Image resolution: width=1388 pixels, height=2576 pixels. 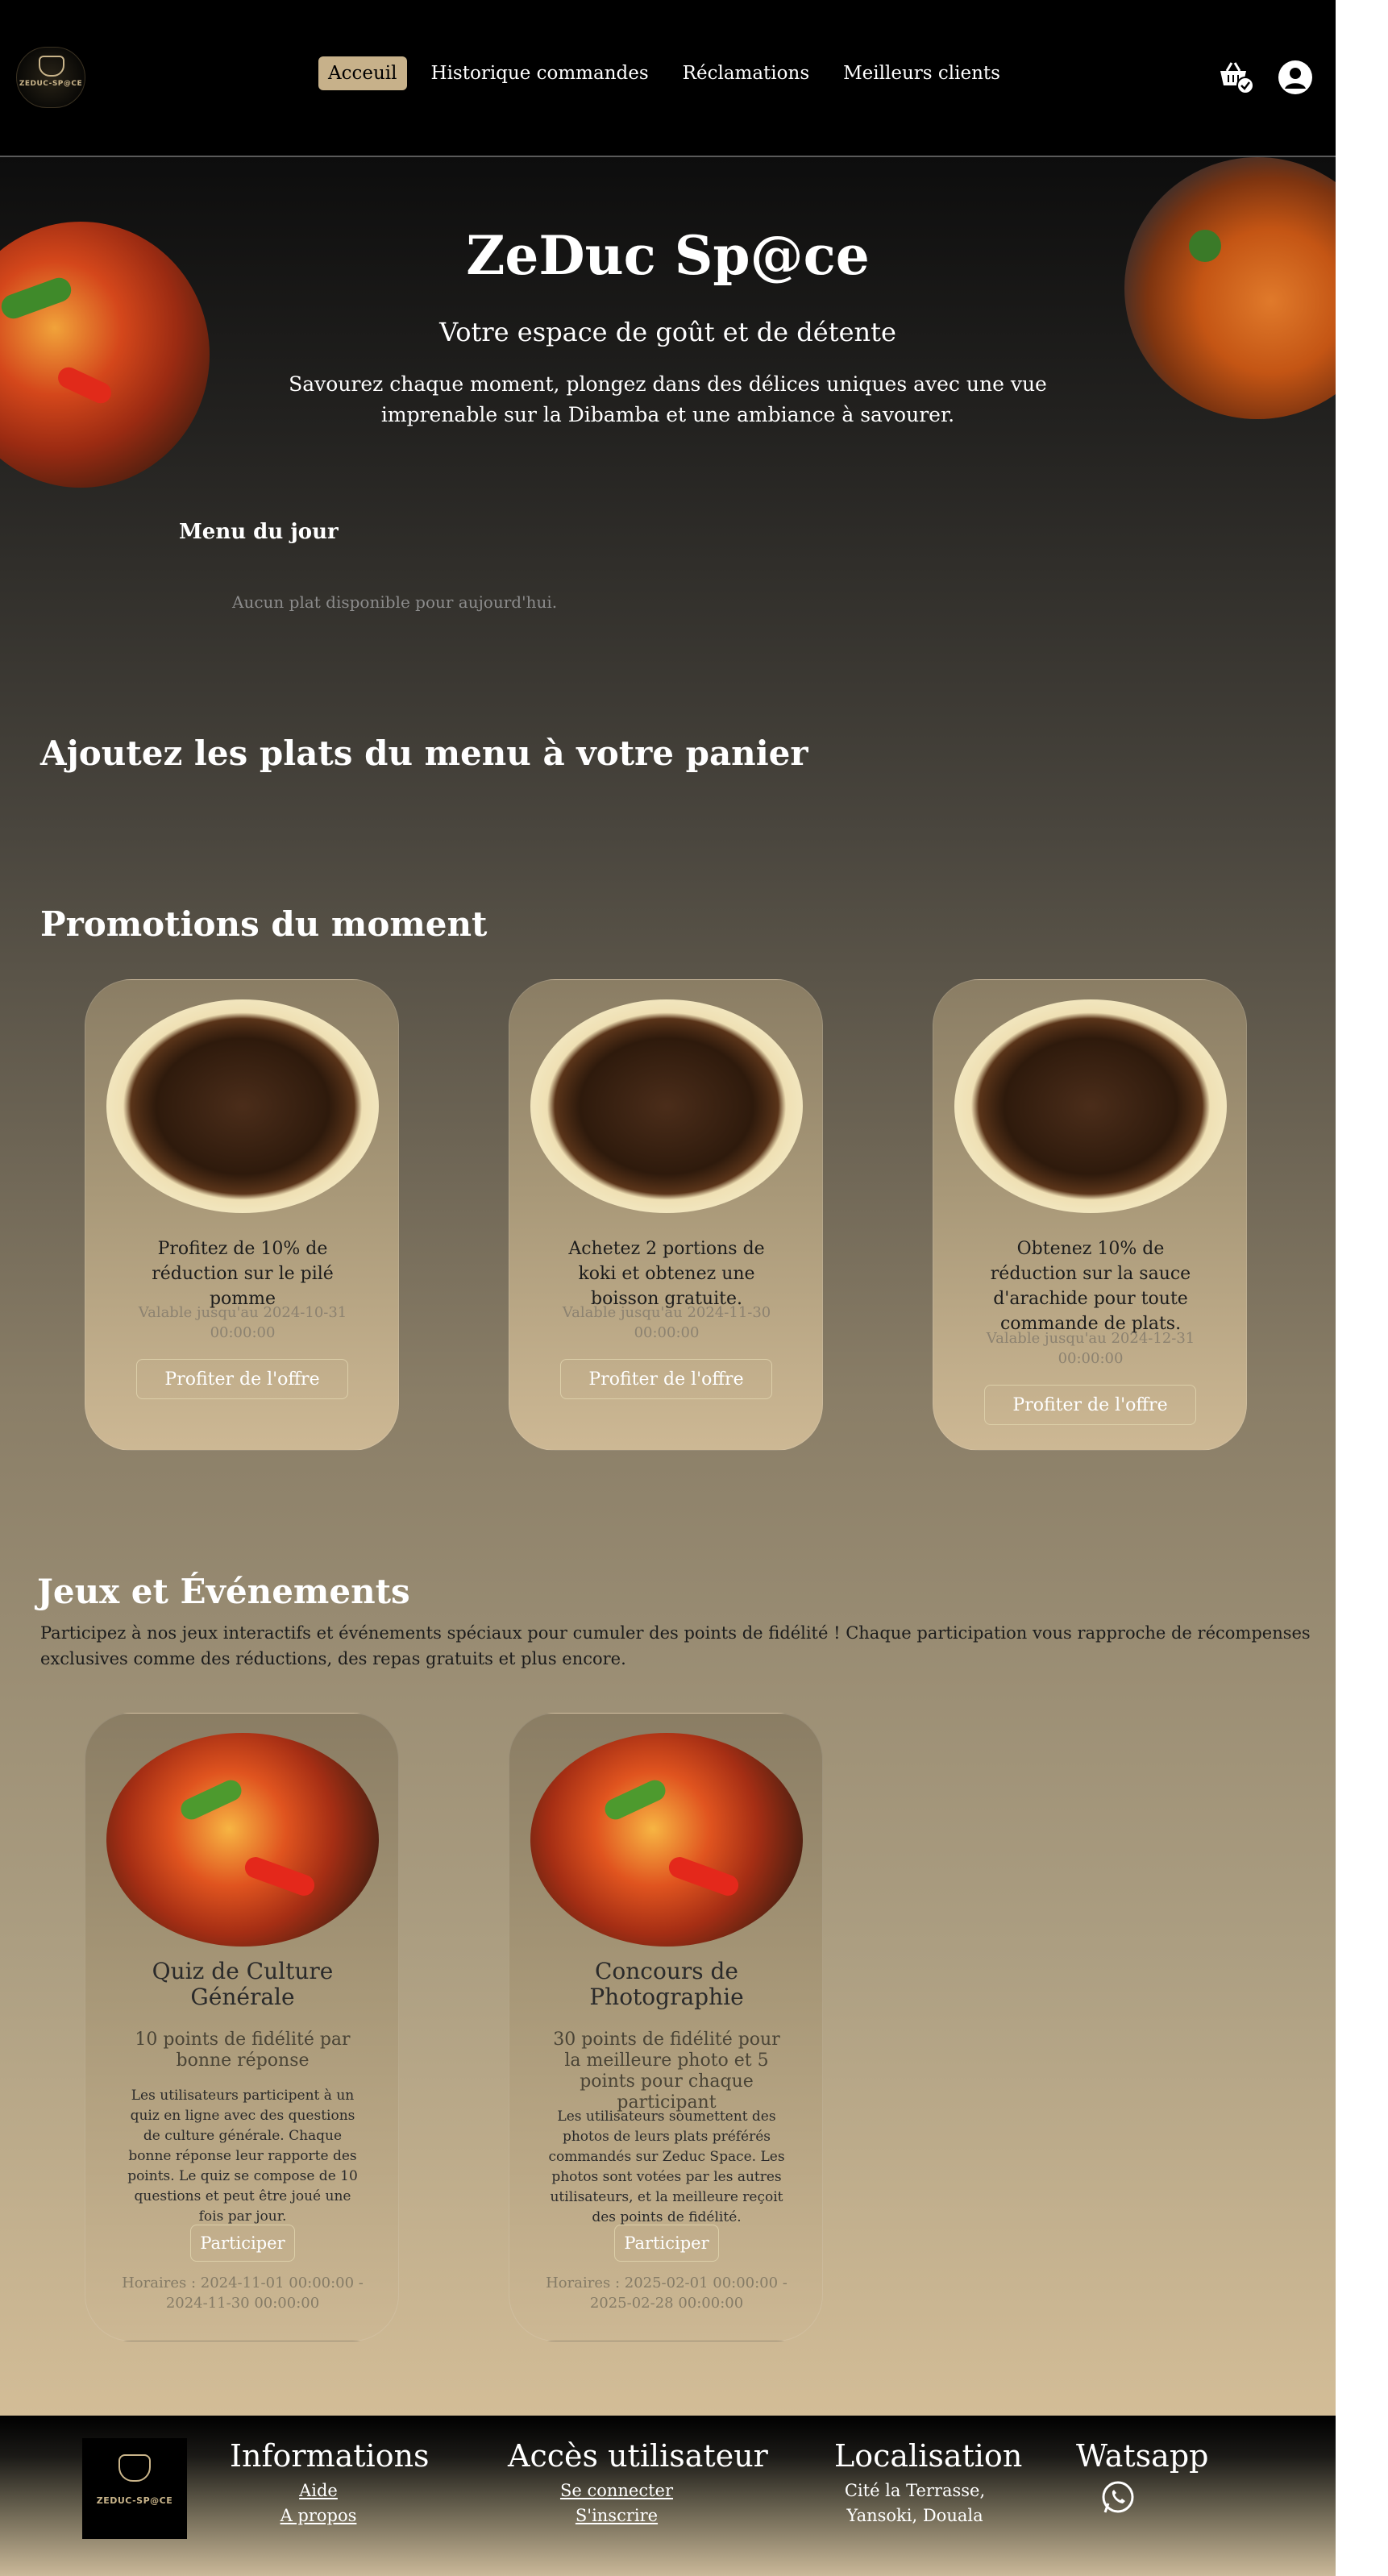 What do you see at coordinates (243, 2050) in the screenshot?
I see `event-points: 10 points de fidélité par bonne réponse` at bounding box center [243, 2050].